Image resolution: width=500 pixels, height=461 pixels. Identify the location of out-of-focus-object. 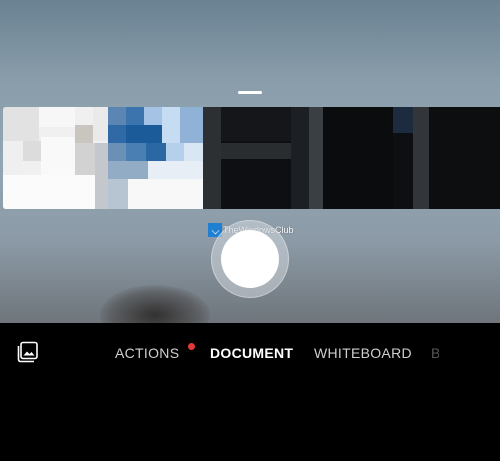
(155, 304).